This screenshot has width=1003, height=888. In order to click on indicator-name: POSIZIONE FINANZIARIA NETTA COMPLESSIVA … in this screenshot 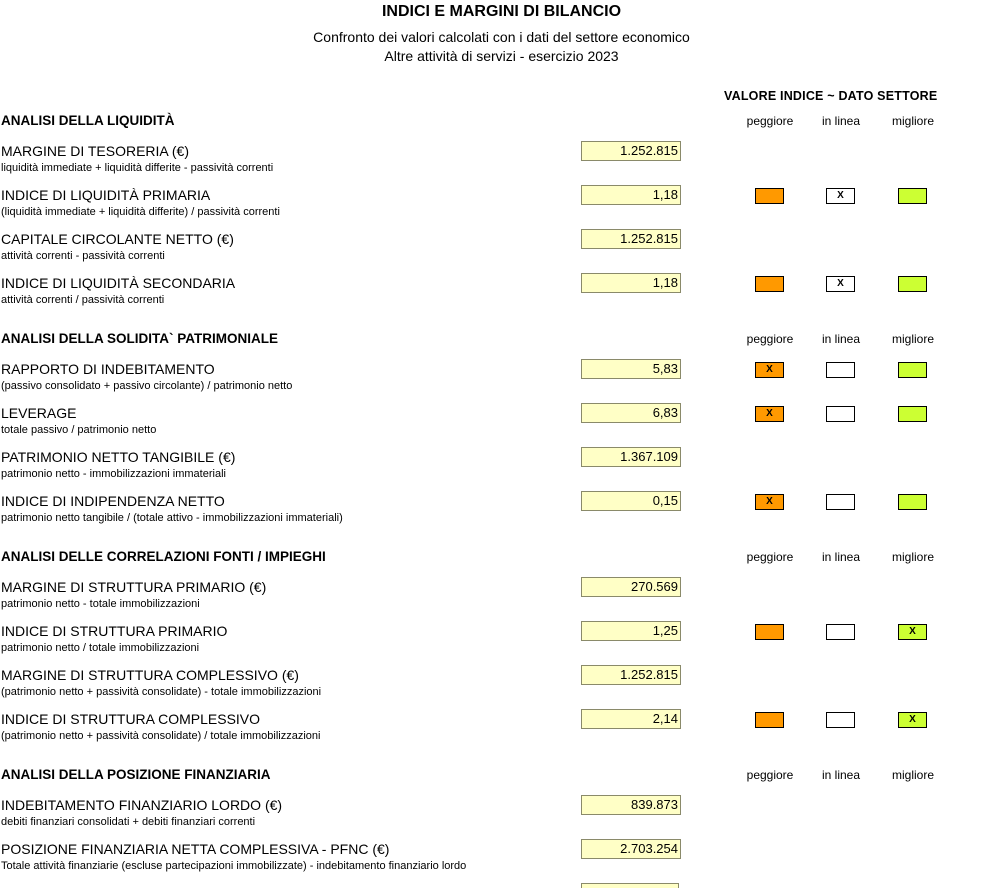, I will do `click(195, 849)`.